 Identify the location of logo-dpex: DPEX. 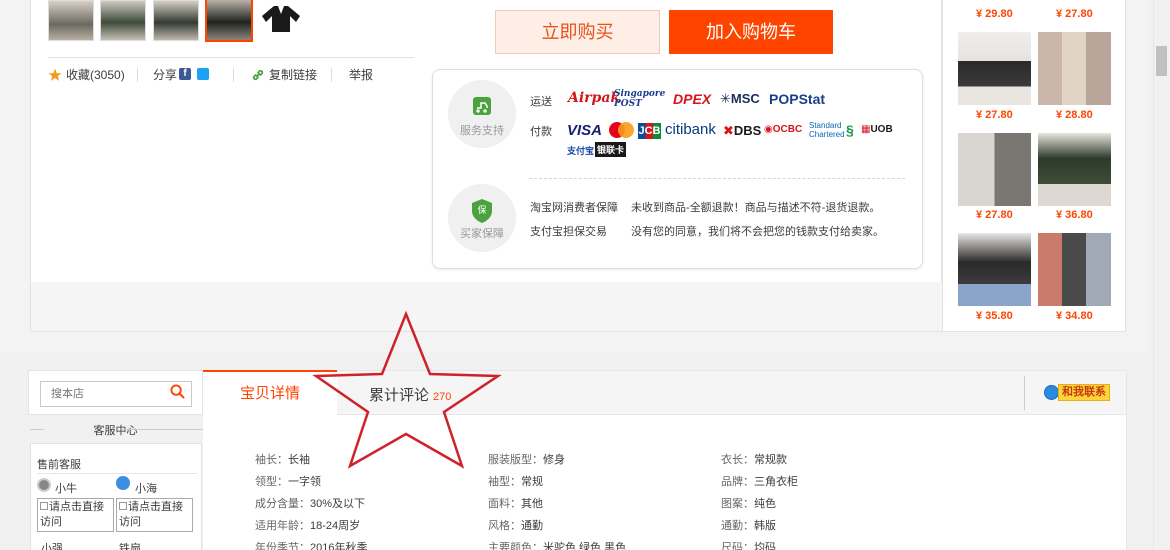
(692, 99).